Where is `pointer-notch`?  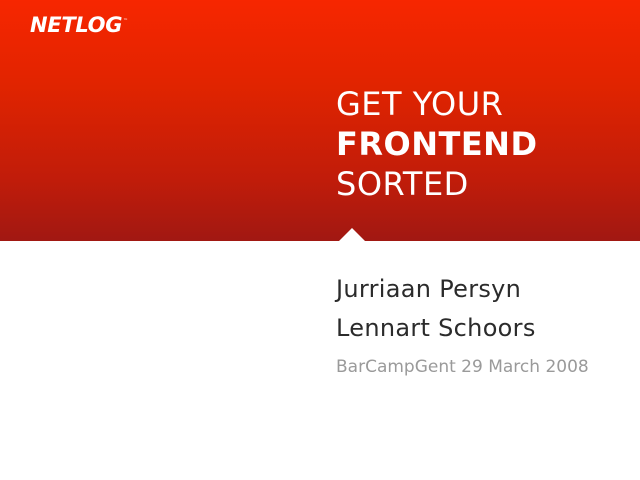 pointer-notch is located at coordinates (352, 234).